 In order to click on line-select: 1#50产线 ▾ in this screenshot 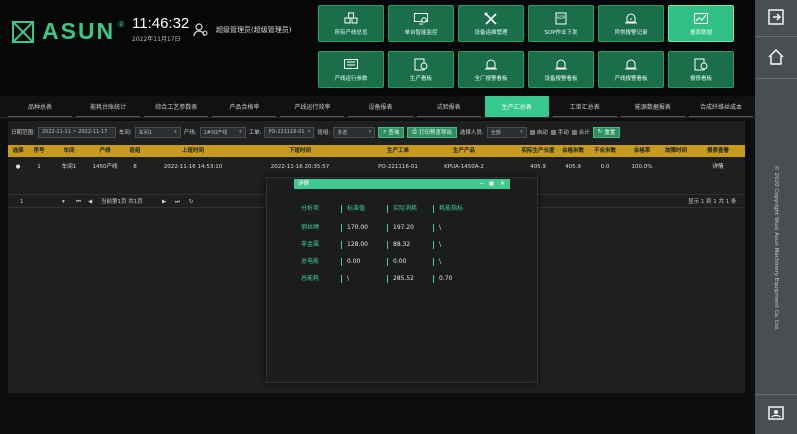, I will do `click(222, 132)`.